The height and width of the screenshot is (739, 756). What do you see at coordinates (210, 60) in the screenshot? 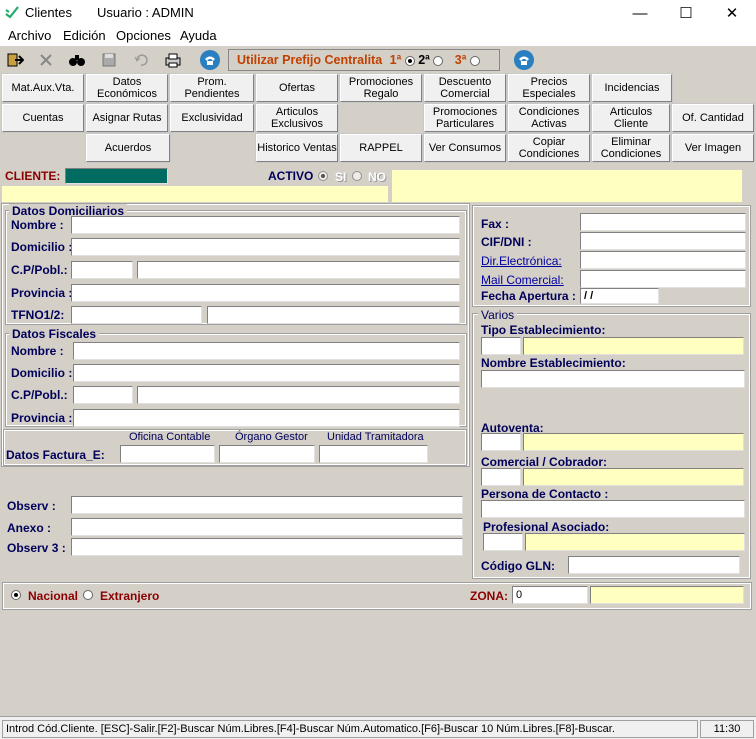
I see `phone-icon` at bounding box center [210, 60].